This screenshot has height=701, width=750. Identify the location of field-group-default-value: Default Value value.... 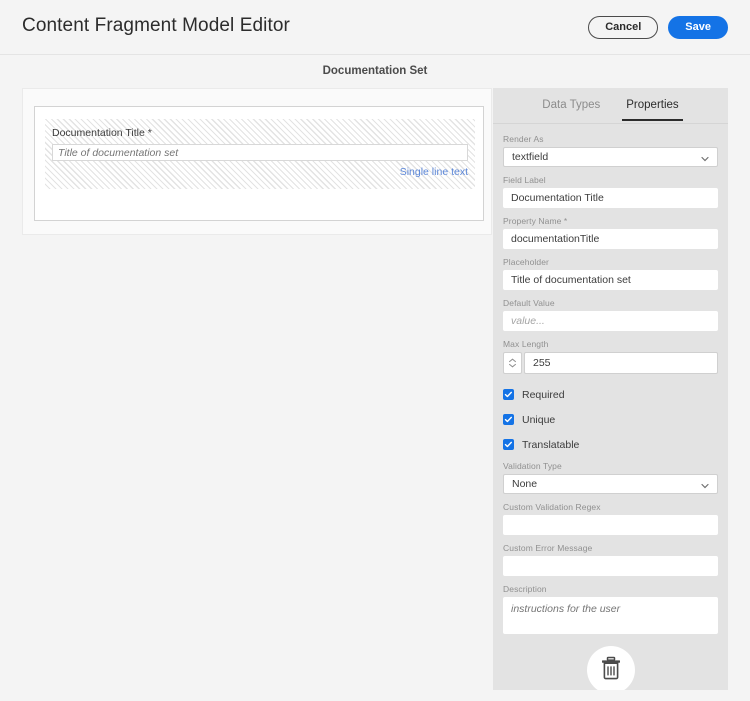
(610, 314).